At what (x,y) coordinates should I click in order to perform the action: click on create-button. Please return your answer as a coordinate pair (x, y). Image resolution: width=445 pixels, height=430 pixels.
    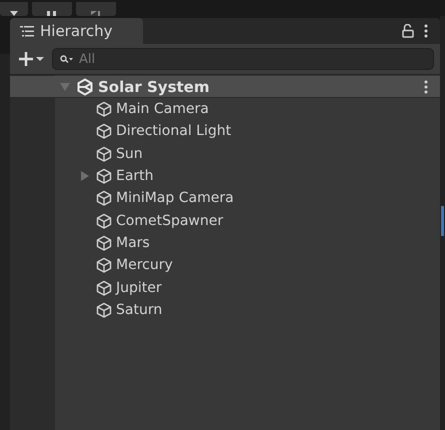
    Looking at the image, I should click on (31, 59).